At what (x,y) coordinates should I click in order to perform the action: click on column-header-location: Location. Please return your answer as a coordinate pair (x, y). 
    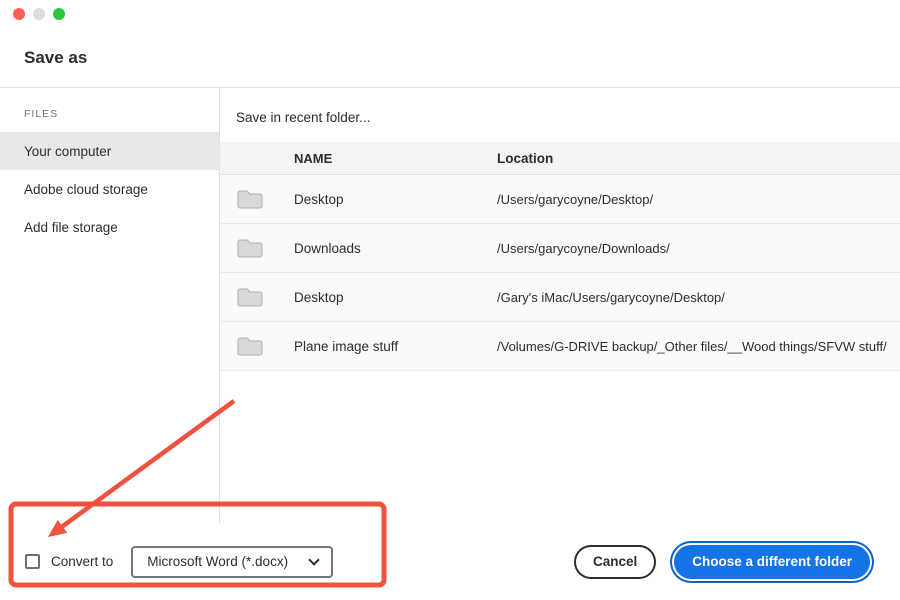
    Looking at the image, I should click on (525, 158).